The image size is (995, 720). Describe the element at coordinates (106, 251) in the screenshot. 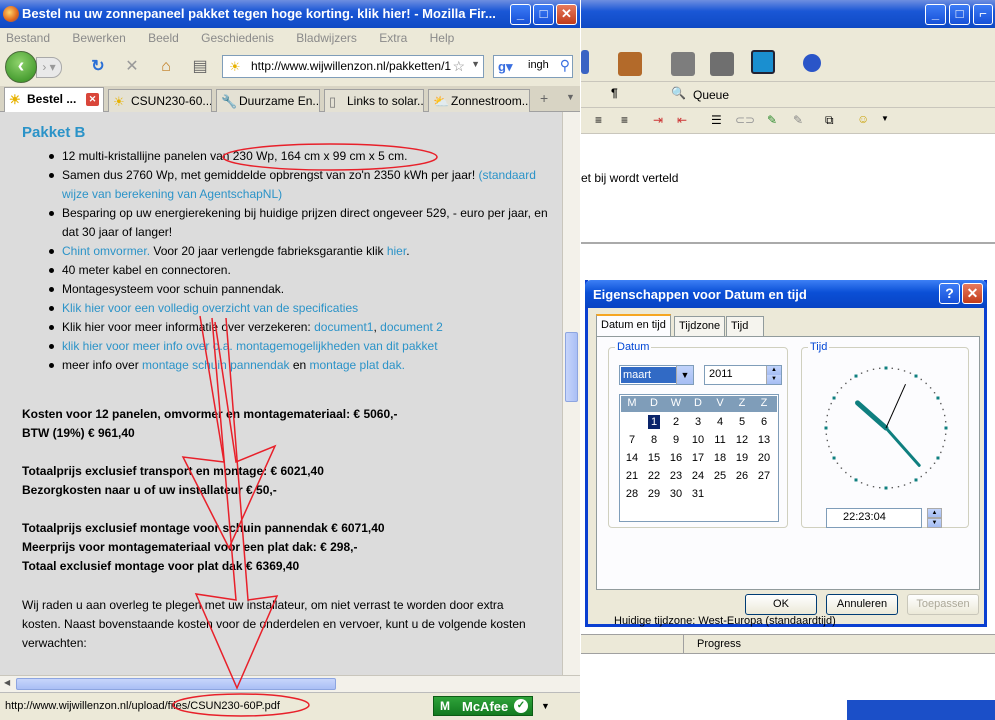

I see `chint-link: Chint omvormer.` at that location.